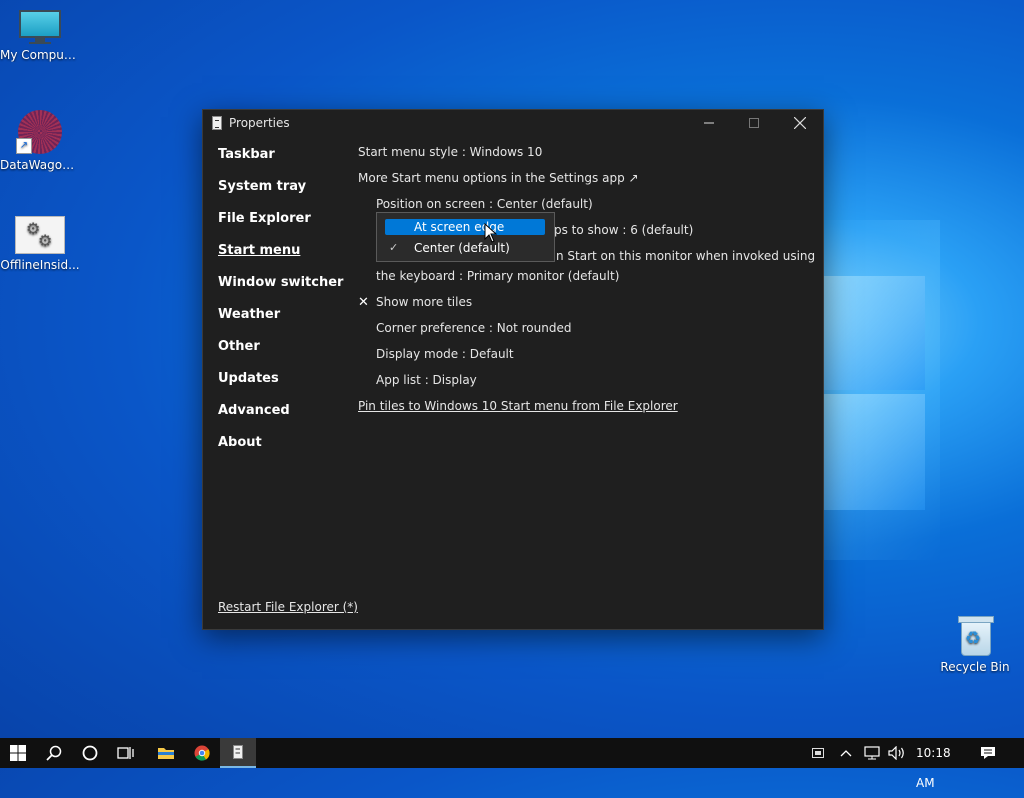 The image size is (1024, 798). I want to click on show-more-tiles-setting: Show more tiles, so click(424, 302).